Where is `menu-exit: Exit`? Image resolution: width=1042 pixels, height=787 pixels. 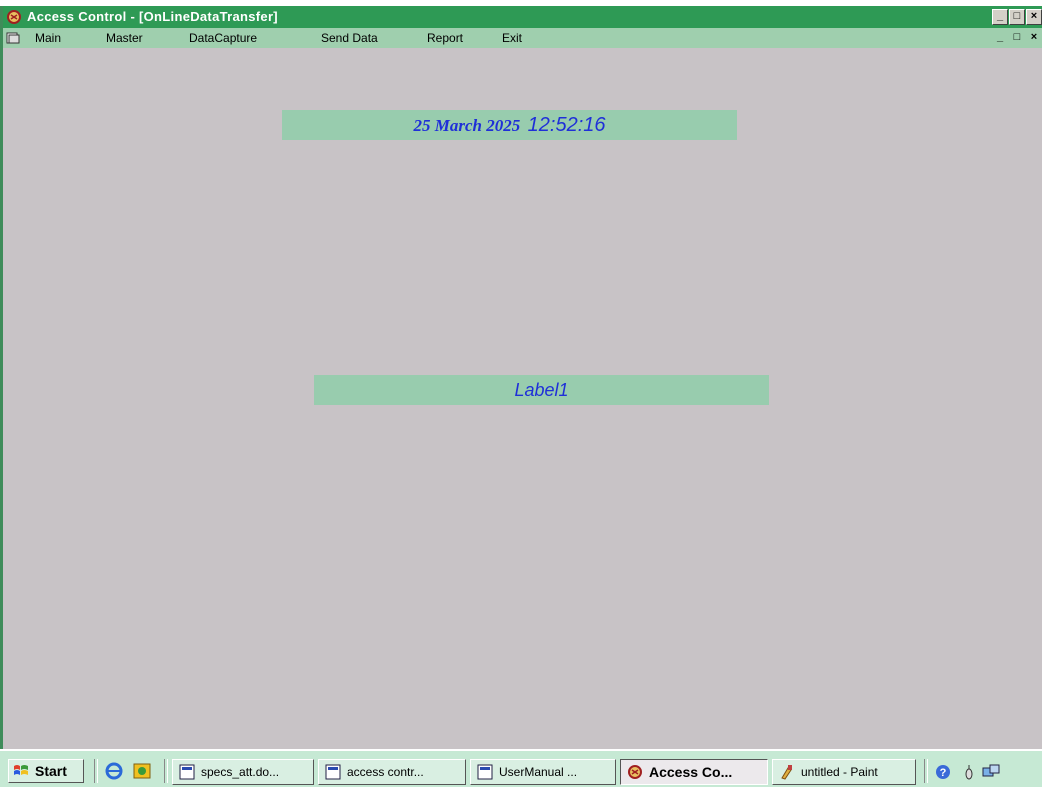 menu-exit: Exit is located at coordinates (512, 38).